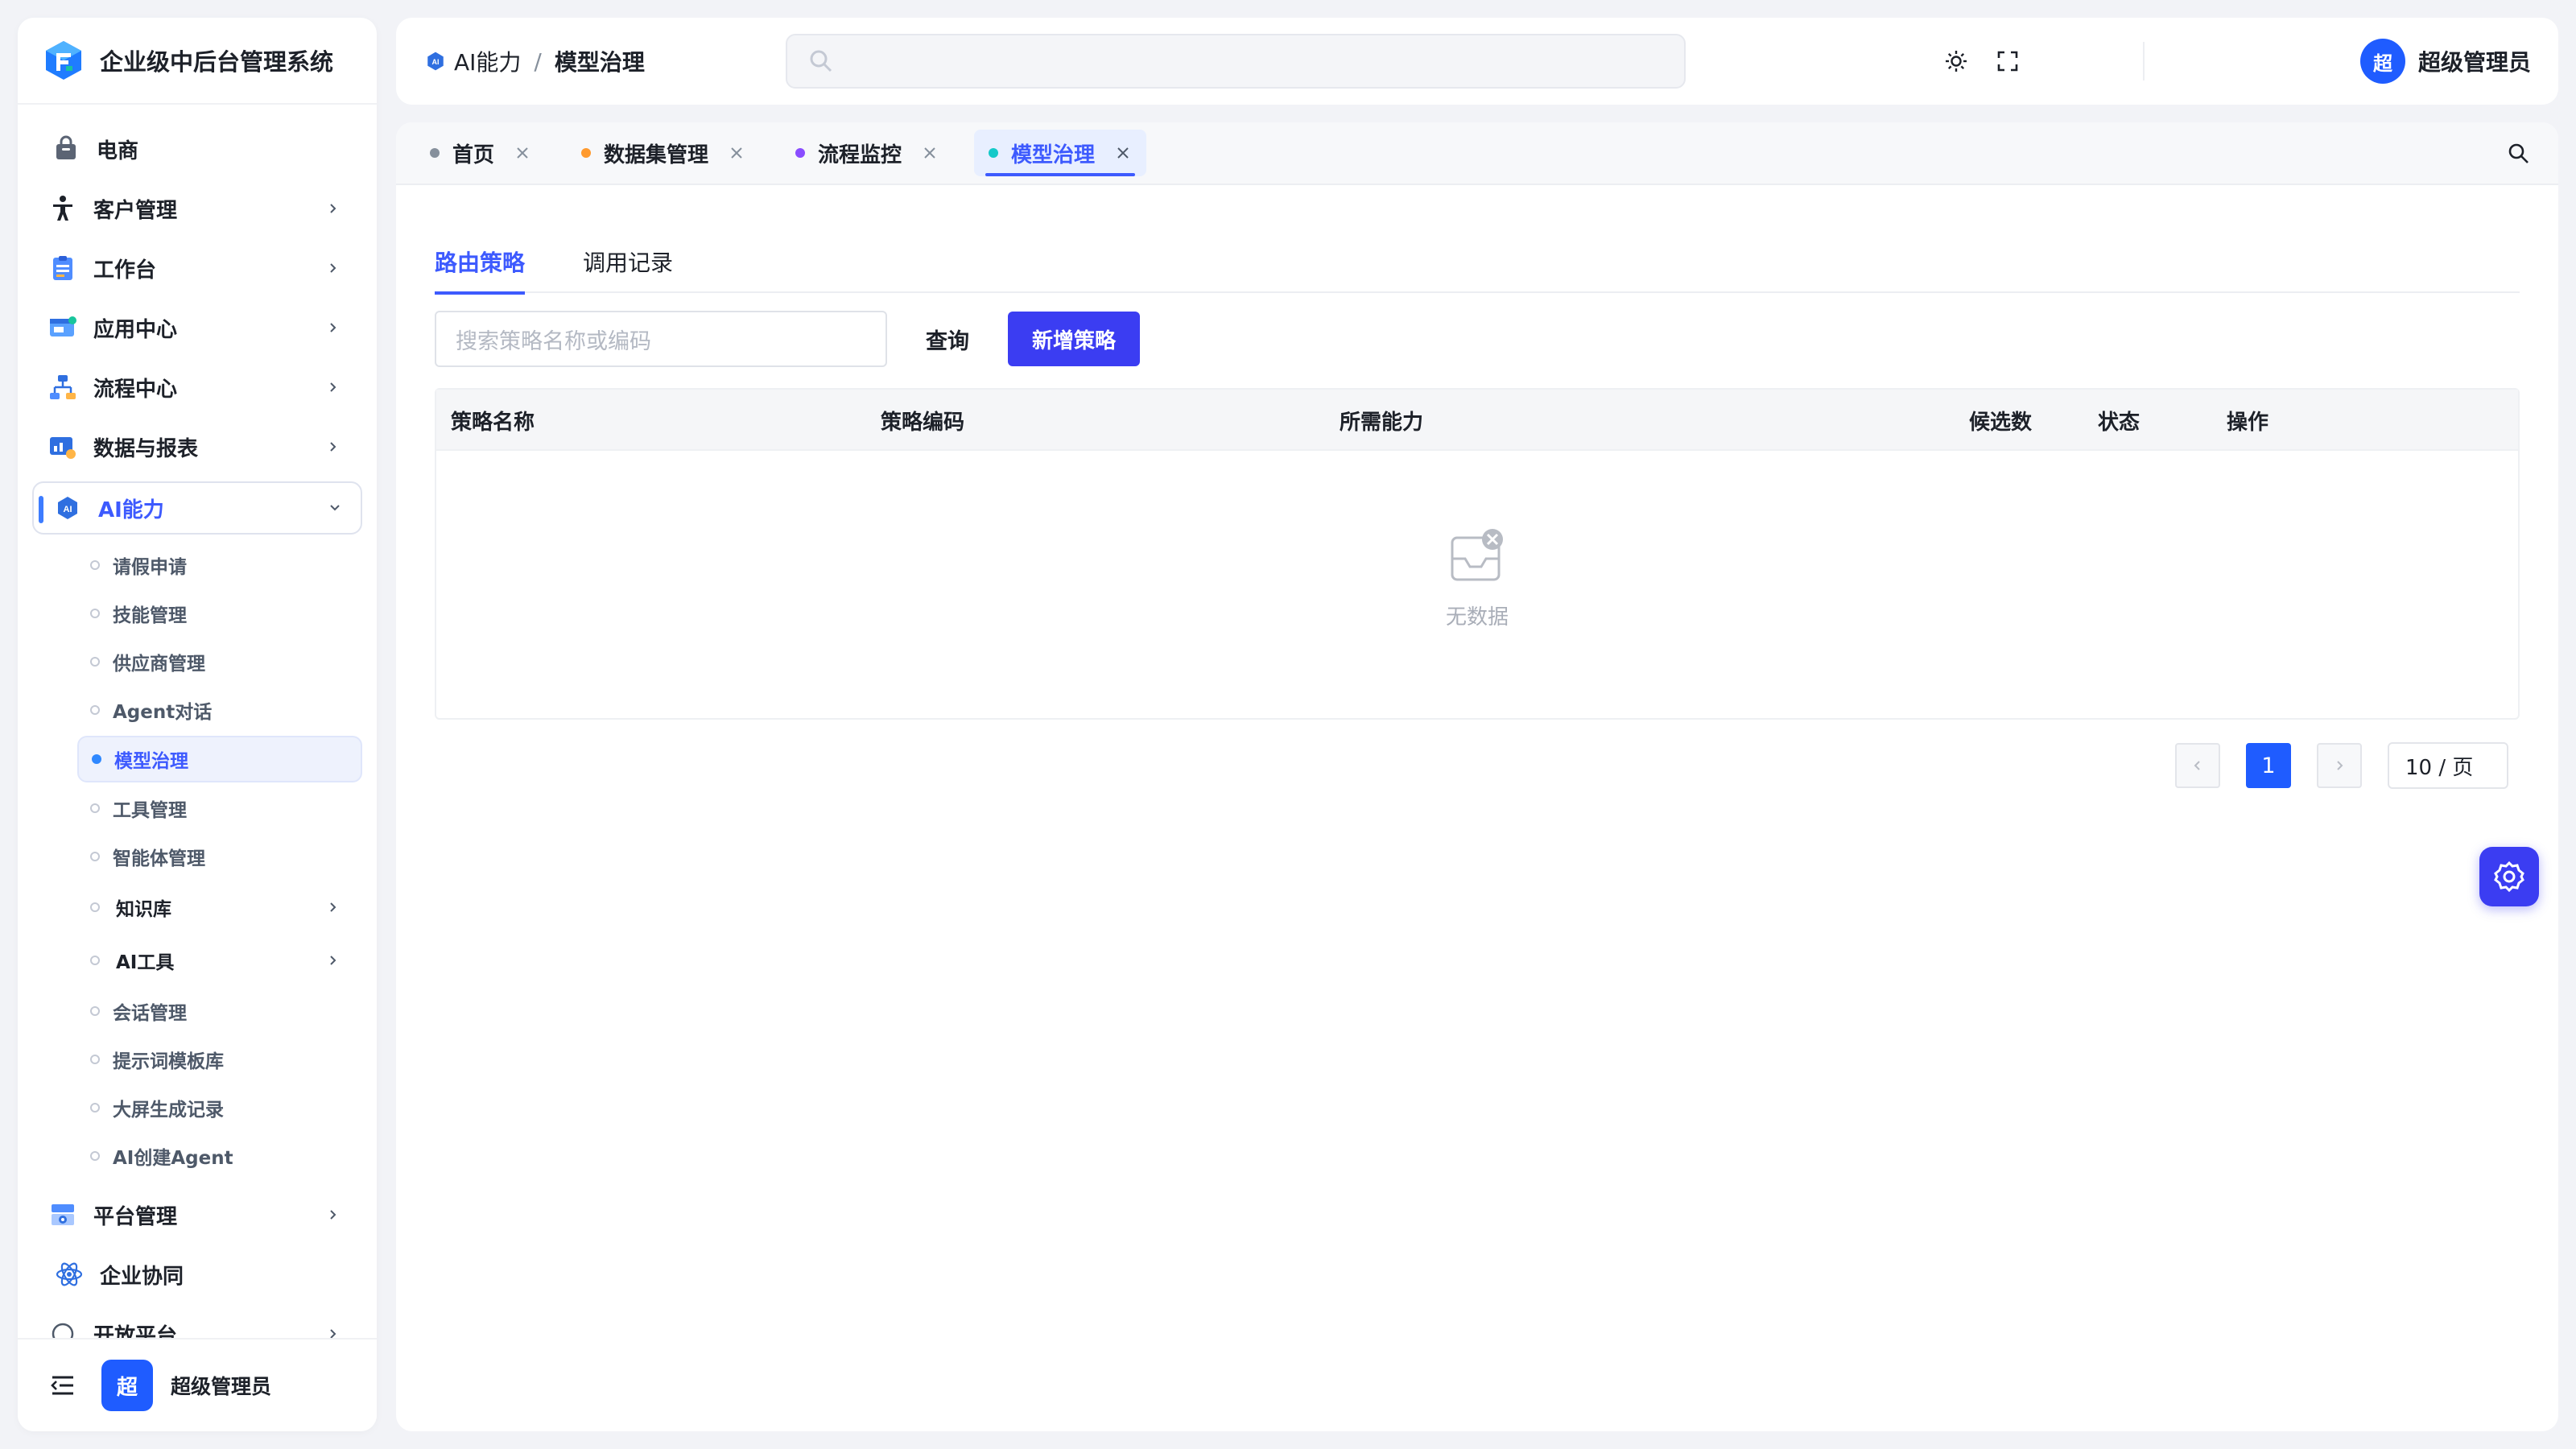 This screenshot has height=1449, width=2576. I want to click on breadcrumb-parent: AI能力, so click(487, 61).